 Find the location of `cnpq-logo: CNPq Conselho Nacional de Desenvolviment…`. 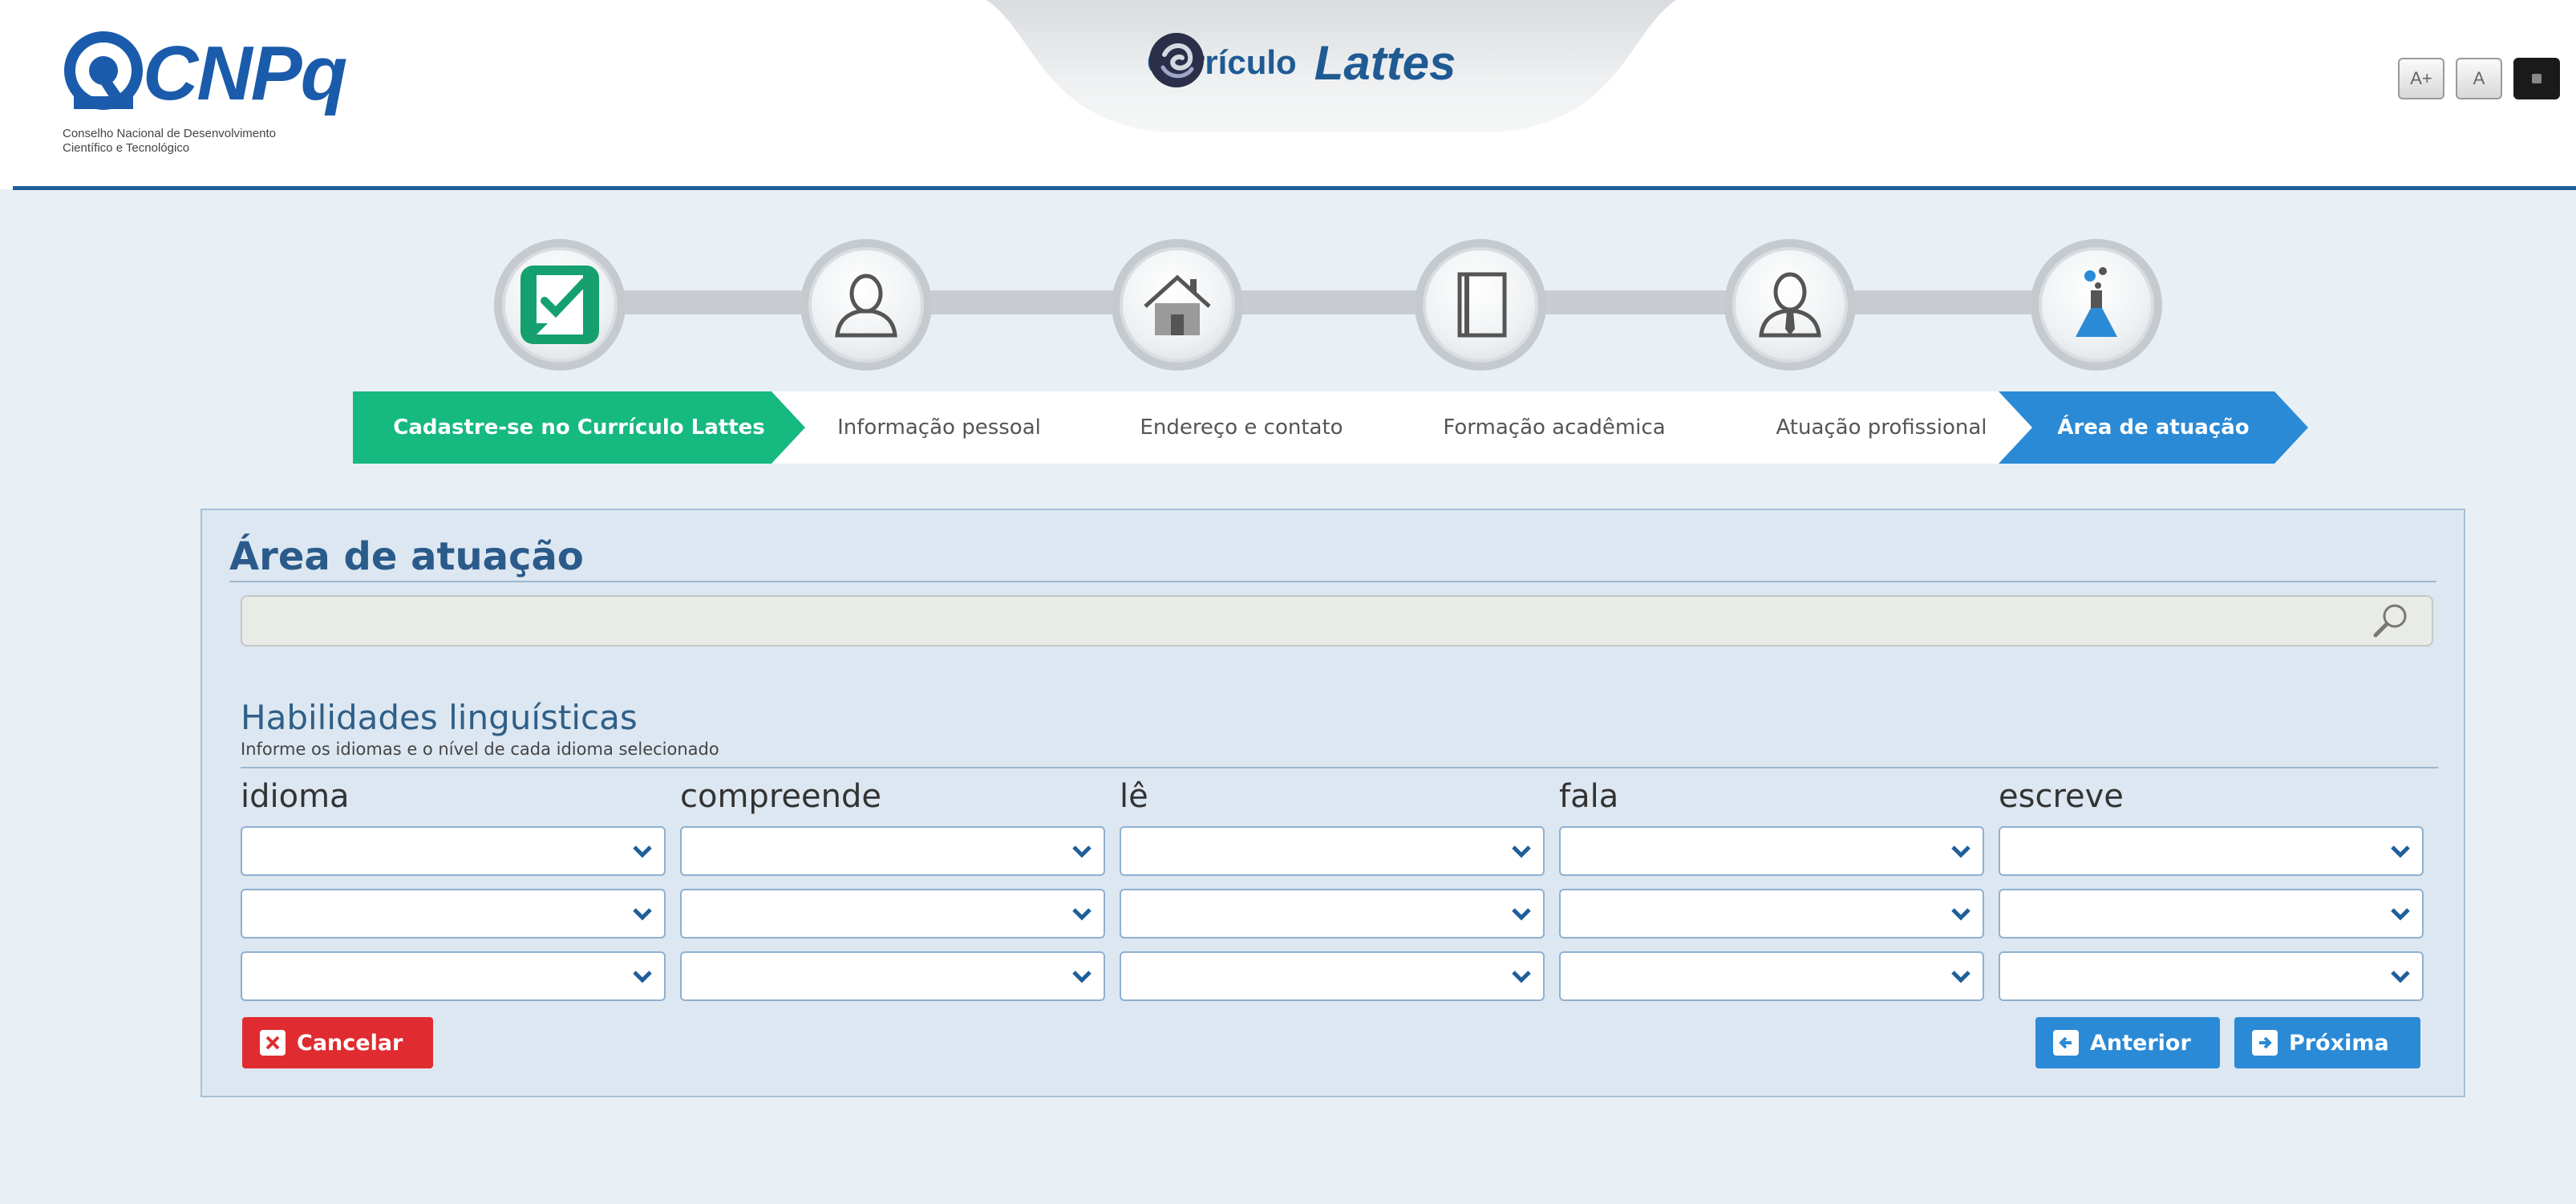

cnpq-logo: CNPq Conselho Nacional de Desenvolviment… is located at coordinates (227, 96).